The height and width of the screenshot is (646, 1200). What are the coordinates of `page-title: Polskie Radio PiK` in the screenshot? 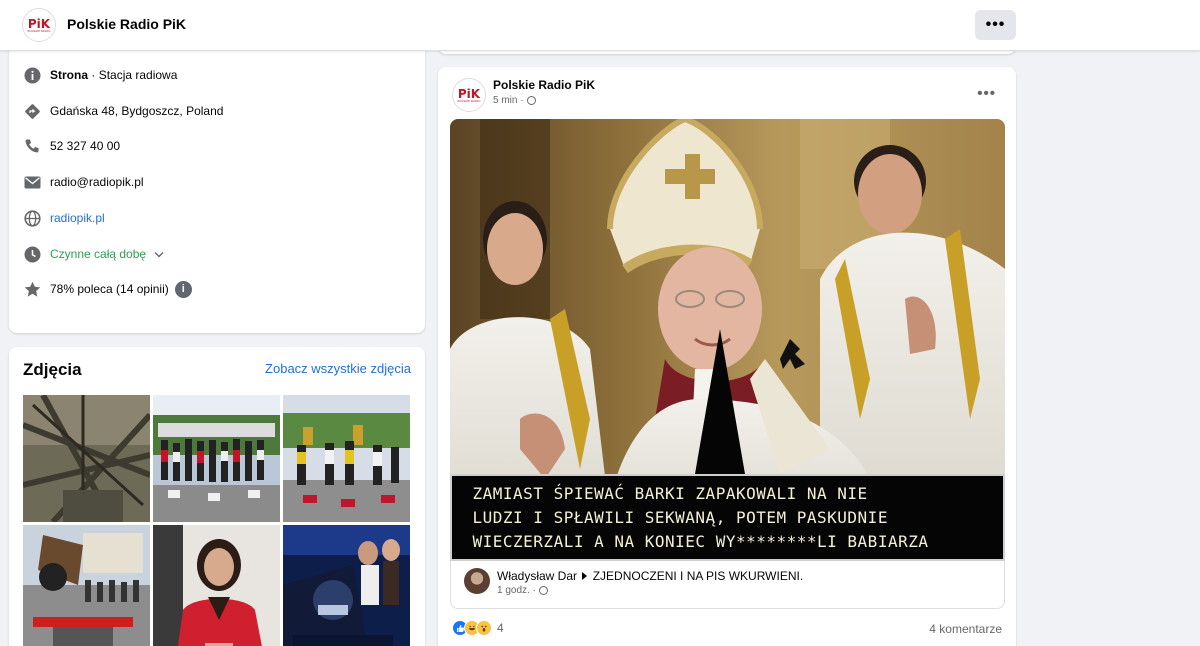 It's located at (126, 24).